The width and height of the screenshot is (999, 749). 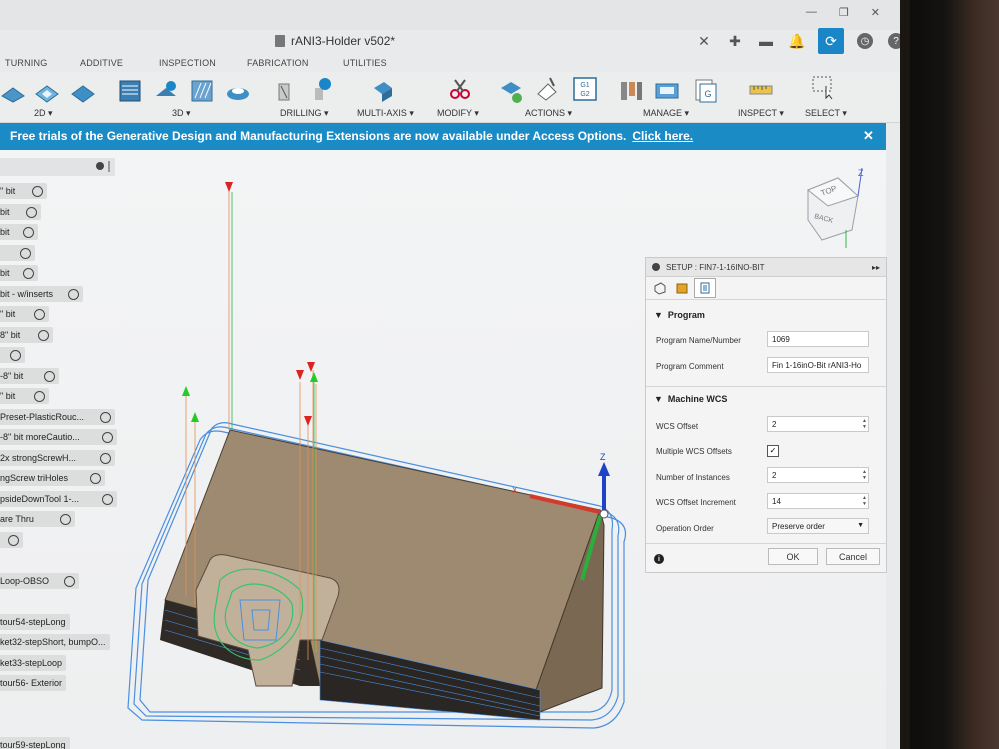 What do you see at coordinates (26, 63) in the screenshot?
I see `tab-turning: TURNING` at bounding box center [26, 63].